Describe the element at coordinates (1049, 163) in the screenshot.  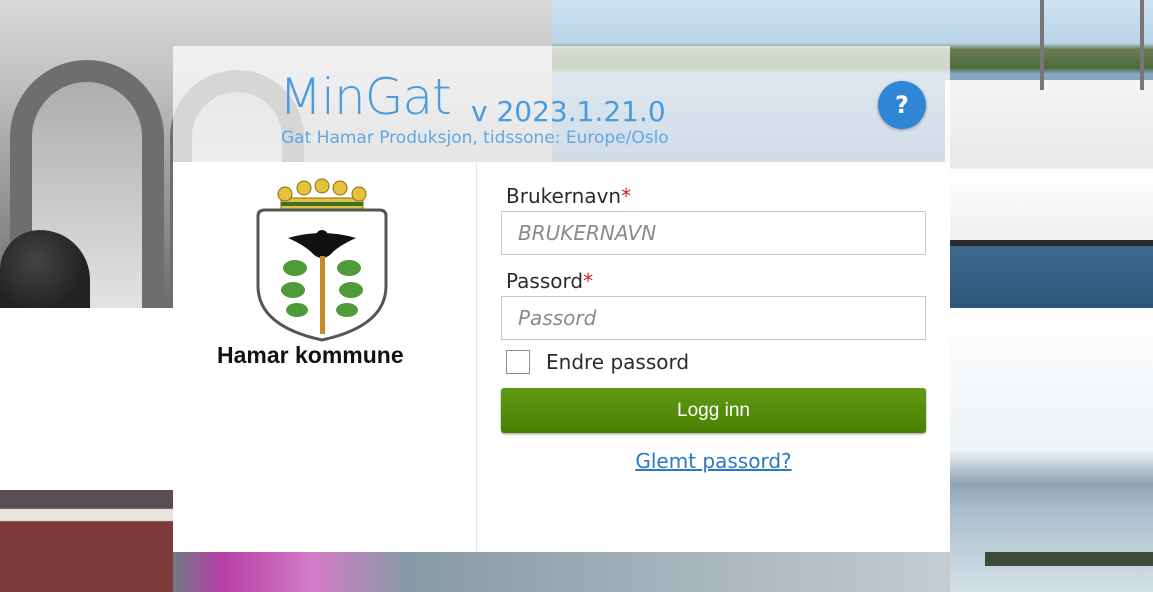
I see `background-boat` at that location.